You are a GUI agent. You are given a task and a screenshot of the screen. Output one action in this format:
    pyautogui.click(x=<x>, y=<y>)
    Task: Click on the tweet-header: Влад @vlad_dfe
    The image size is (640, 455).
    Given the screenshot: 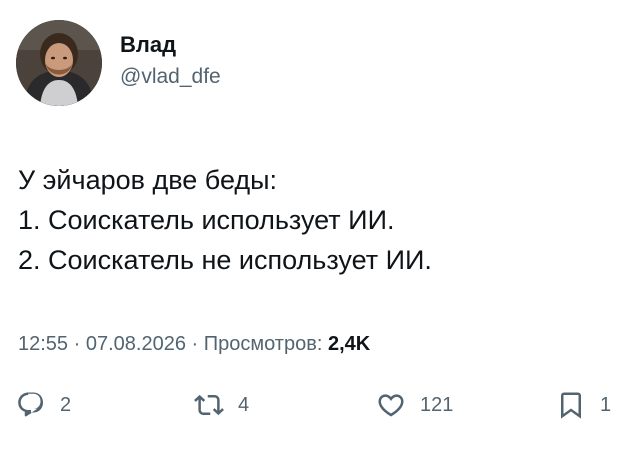 What is the action you would take?
    pyautogui.click(x=118, y=63)
    